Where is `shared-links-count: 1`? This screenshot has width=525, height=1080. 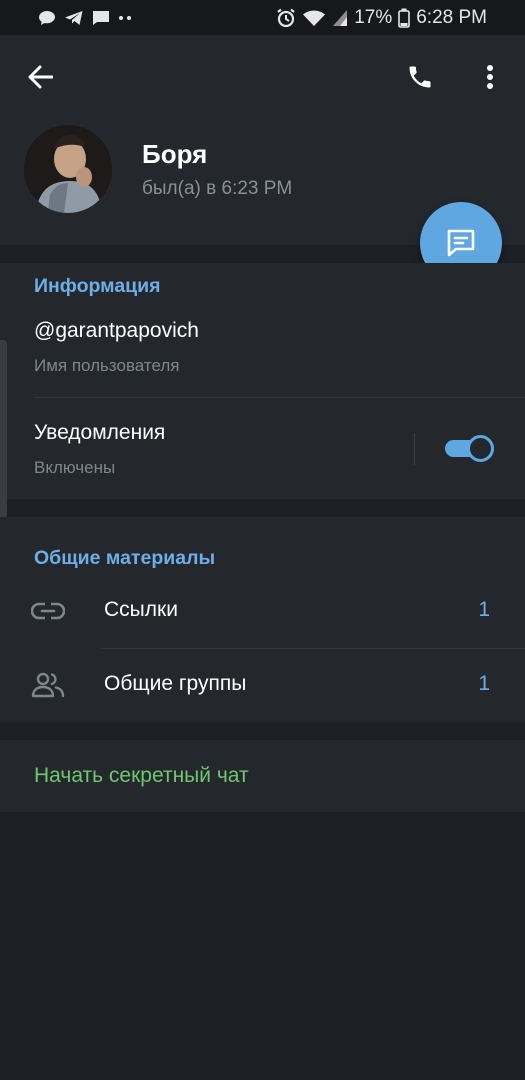
shared-links-count: 1 is located at coordinates (484, 609).